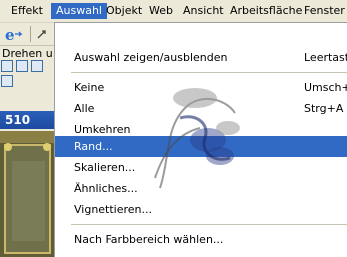 Image resolution: width=347 pixels, height=257 pixels. I want to click on menu-item-shortcut: Strg+A, so click(324, 108).